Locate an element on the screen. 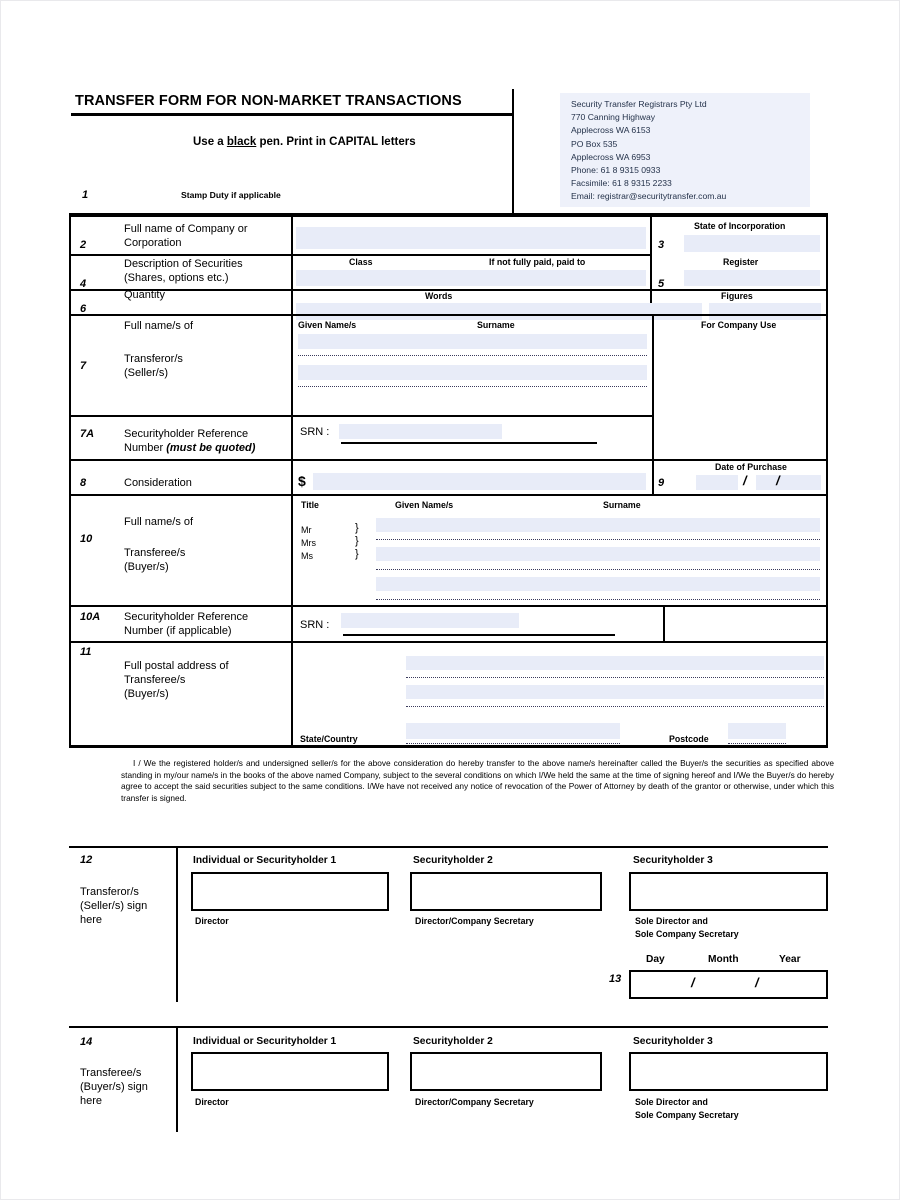 This screenshot has width=900, height=1200. transferor-box-1-header: Individual or Securityholder 1 is located at coordinates (265, 860).